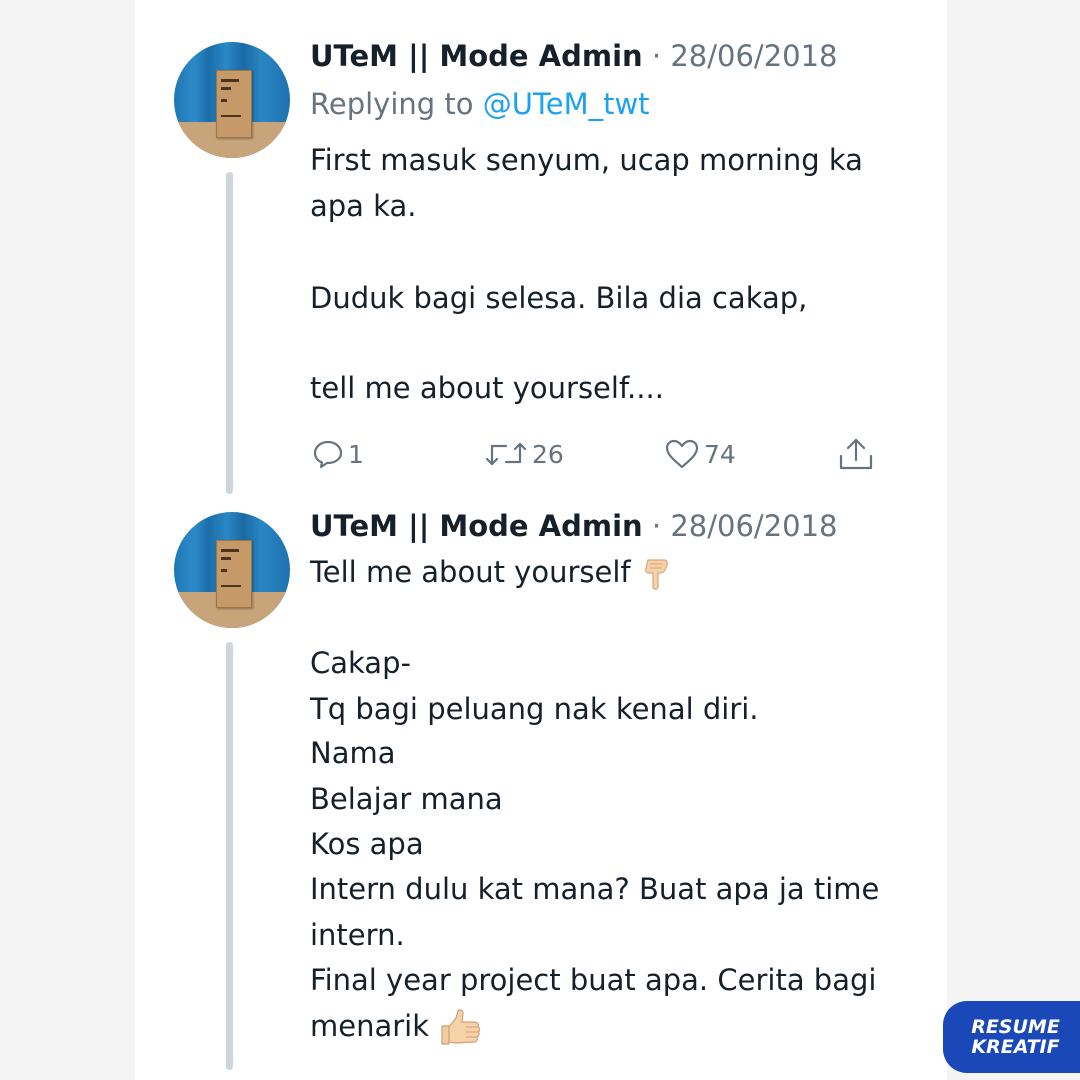 Image resolution: width=1080 pixels, height=1080 pixels. What do you see at coordinates (353, 753) in the screenshot?
I see `tweet-text-line: Nama` at bounding box center [353, 753].